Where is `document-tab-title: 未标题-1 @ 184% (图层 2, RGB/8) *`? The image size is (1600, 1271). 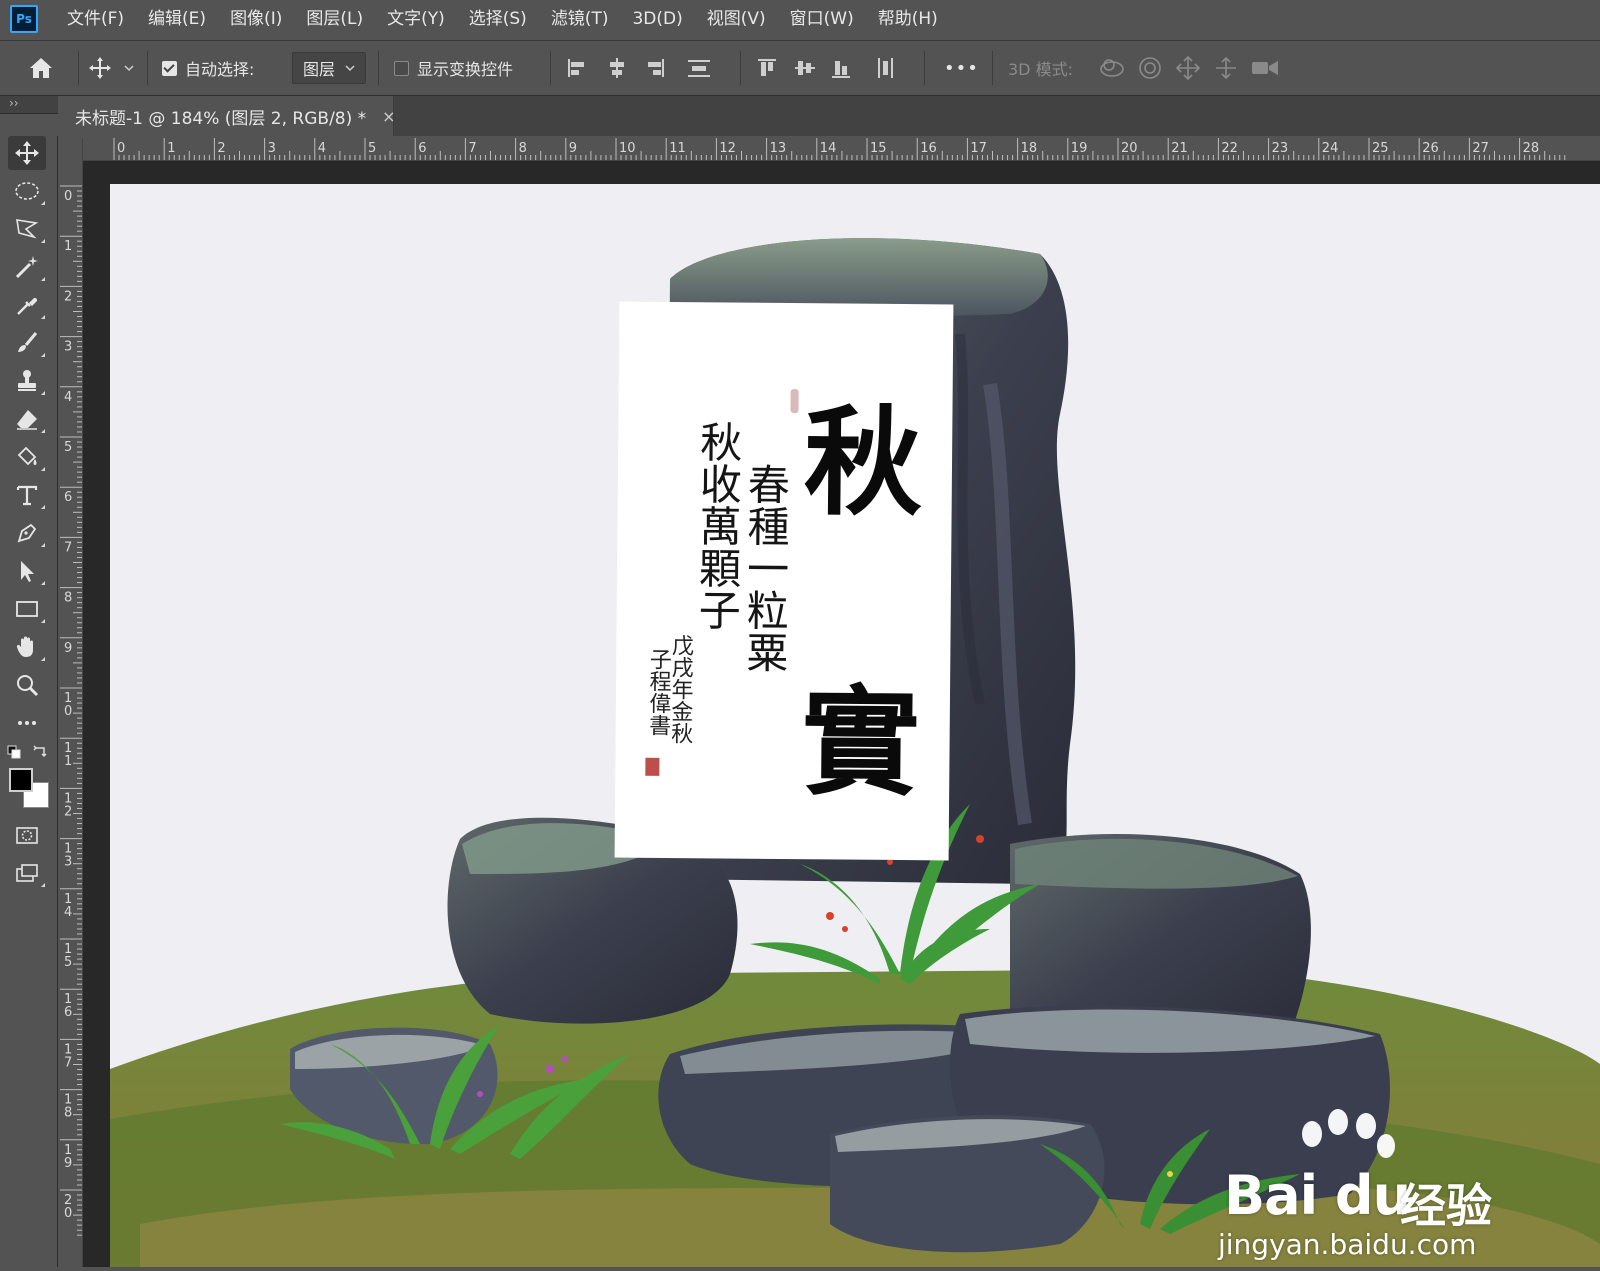 document-tab-title: 未标题-1 @ 184% (图层 2, RGB/8) * is located at coordinates (221, 118).